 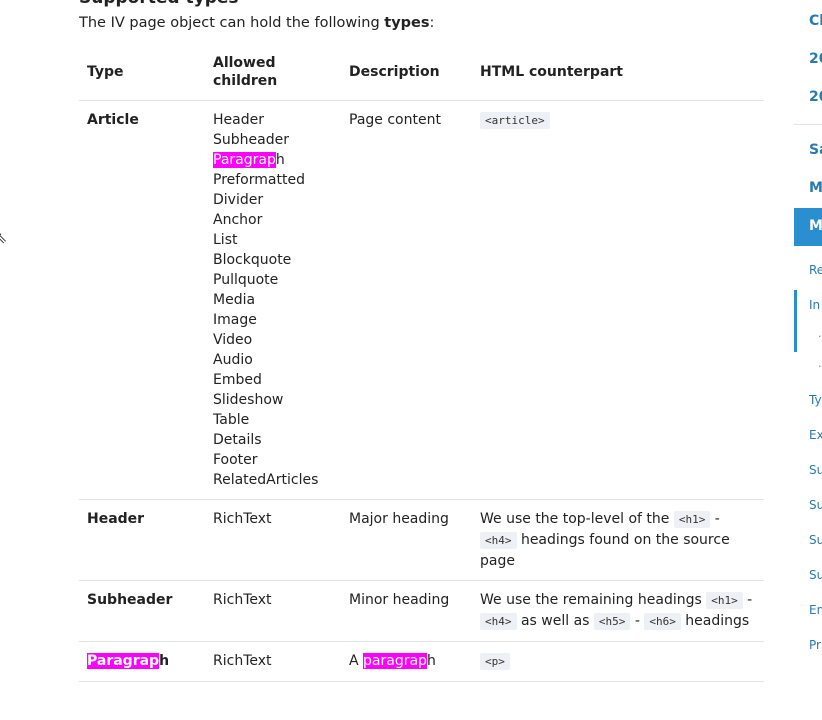 What do you see at coordinates (815, 188) in the screenshot?
I see `toc-item: M` at bounding box center [815, 188].